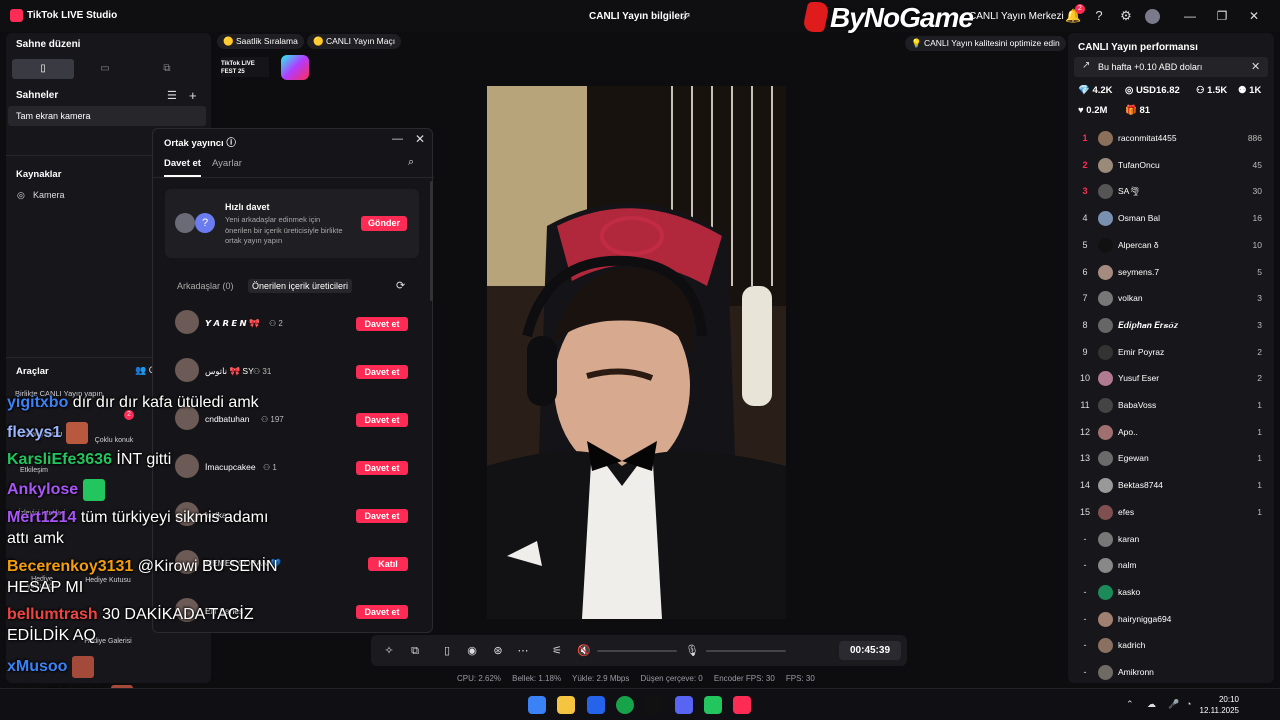 This screenshot has height=720, width=1280. What do you see at coordinates (227, 163) in the screenshot?
I see `tab-settings: Ayarlar` at bounding box center [227, 163].